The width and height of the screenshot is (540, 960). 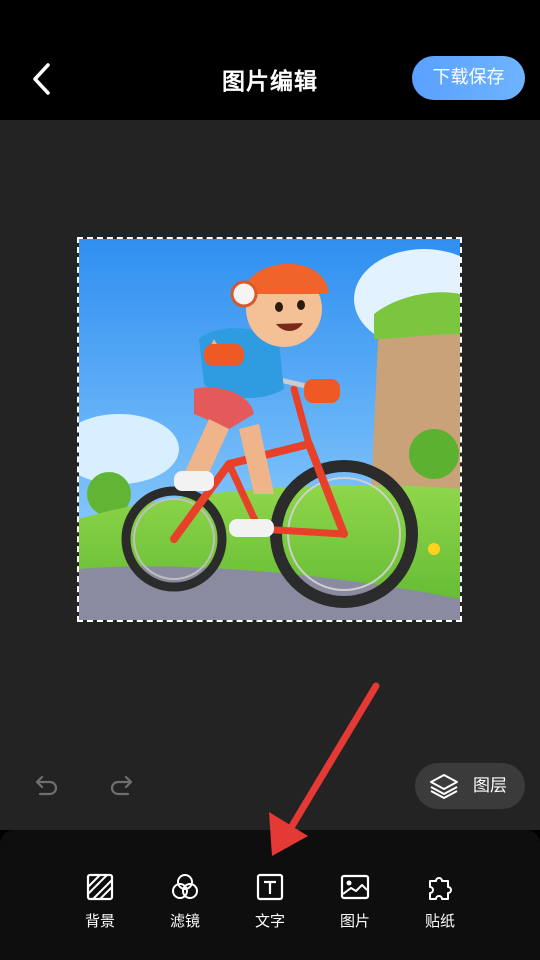 I want to click on tool-label: 滤镜, so click(x=184, y=921).